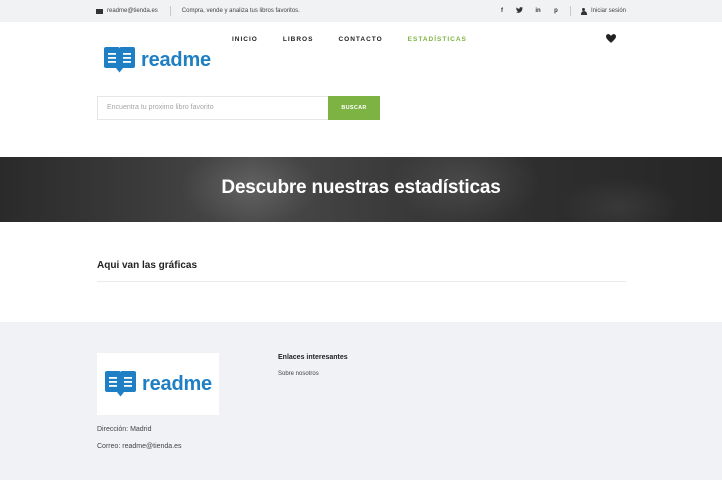 The image size is (722, 480). I want to click on nav-item-contacto: CONTACTO, so click(360, 40).